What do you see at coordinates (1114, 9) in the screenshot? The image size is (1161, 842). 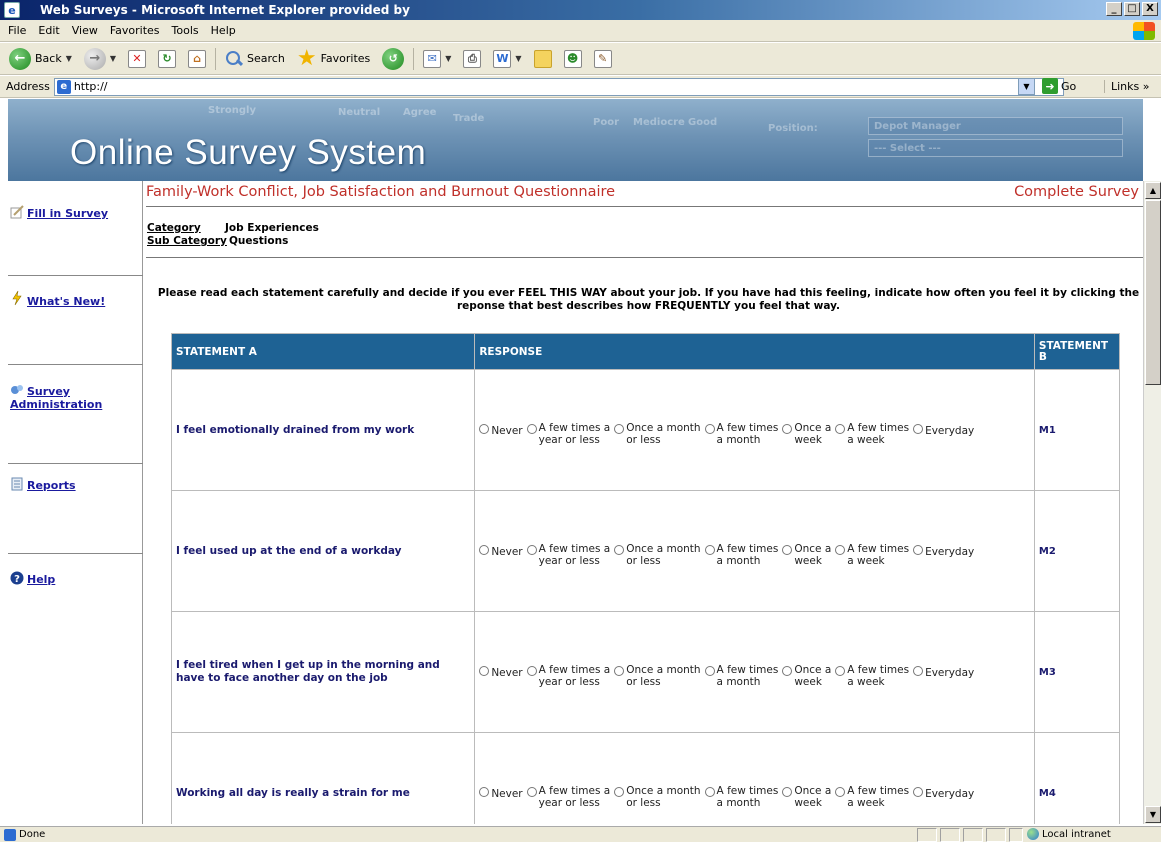 I see `minimize-button: _` at bounding box center [1114, 9].